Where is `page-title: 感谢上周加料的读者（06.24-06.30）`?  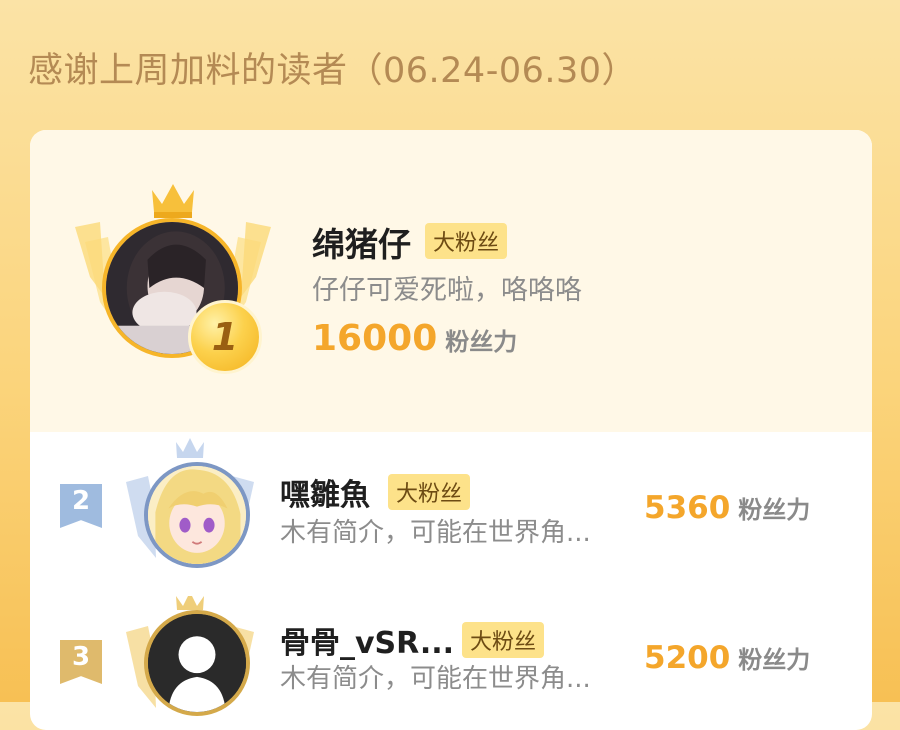
page-title: 感谢上周加料的读者（06.24-06.30） is located at coordinates (333, 71).